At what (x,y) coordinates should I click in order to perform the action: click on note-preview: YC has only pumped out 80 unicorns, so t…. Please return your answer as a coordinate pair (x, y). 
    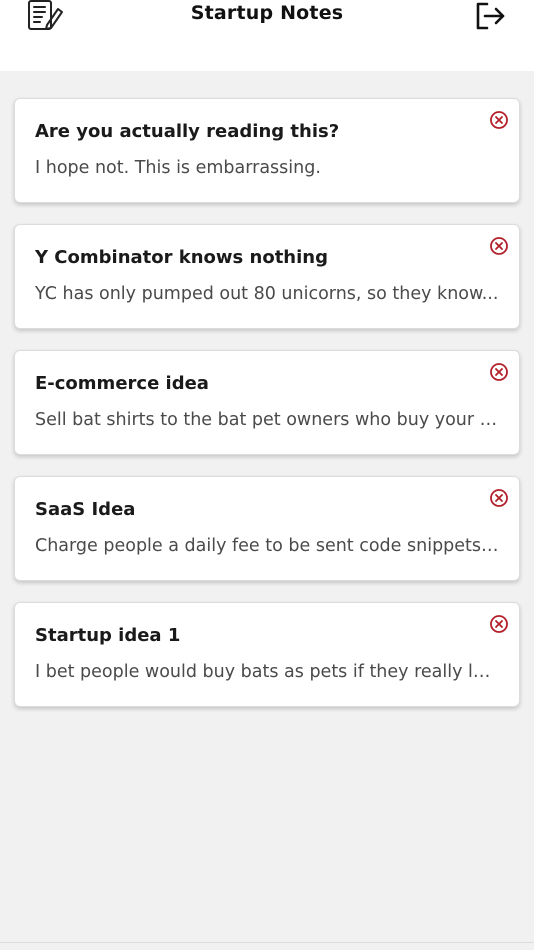
    Looking at the image, I should click on (267, 294).